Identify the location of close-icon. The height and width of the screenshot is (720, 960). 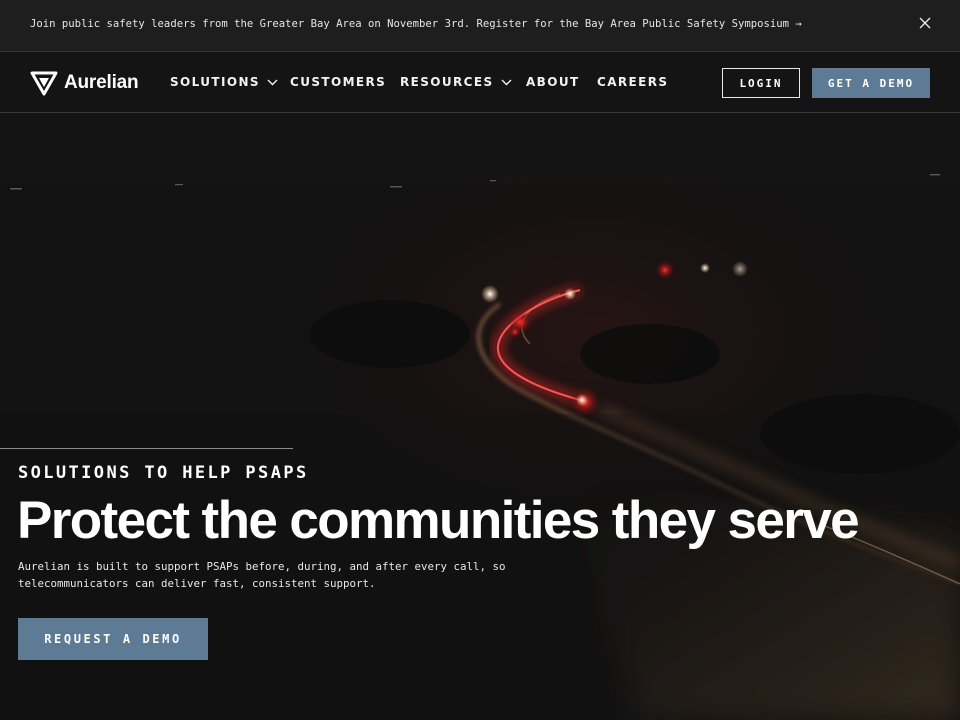
(925, 23).